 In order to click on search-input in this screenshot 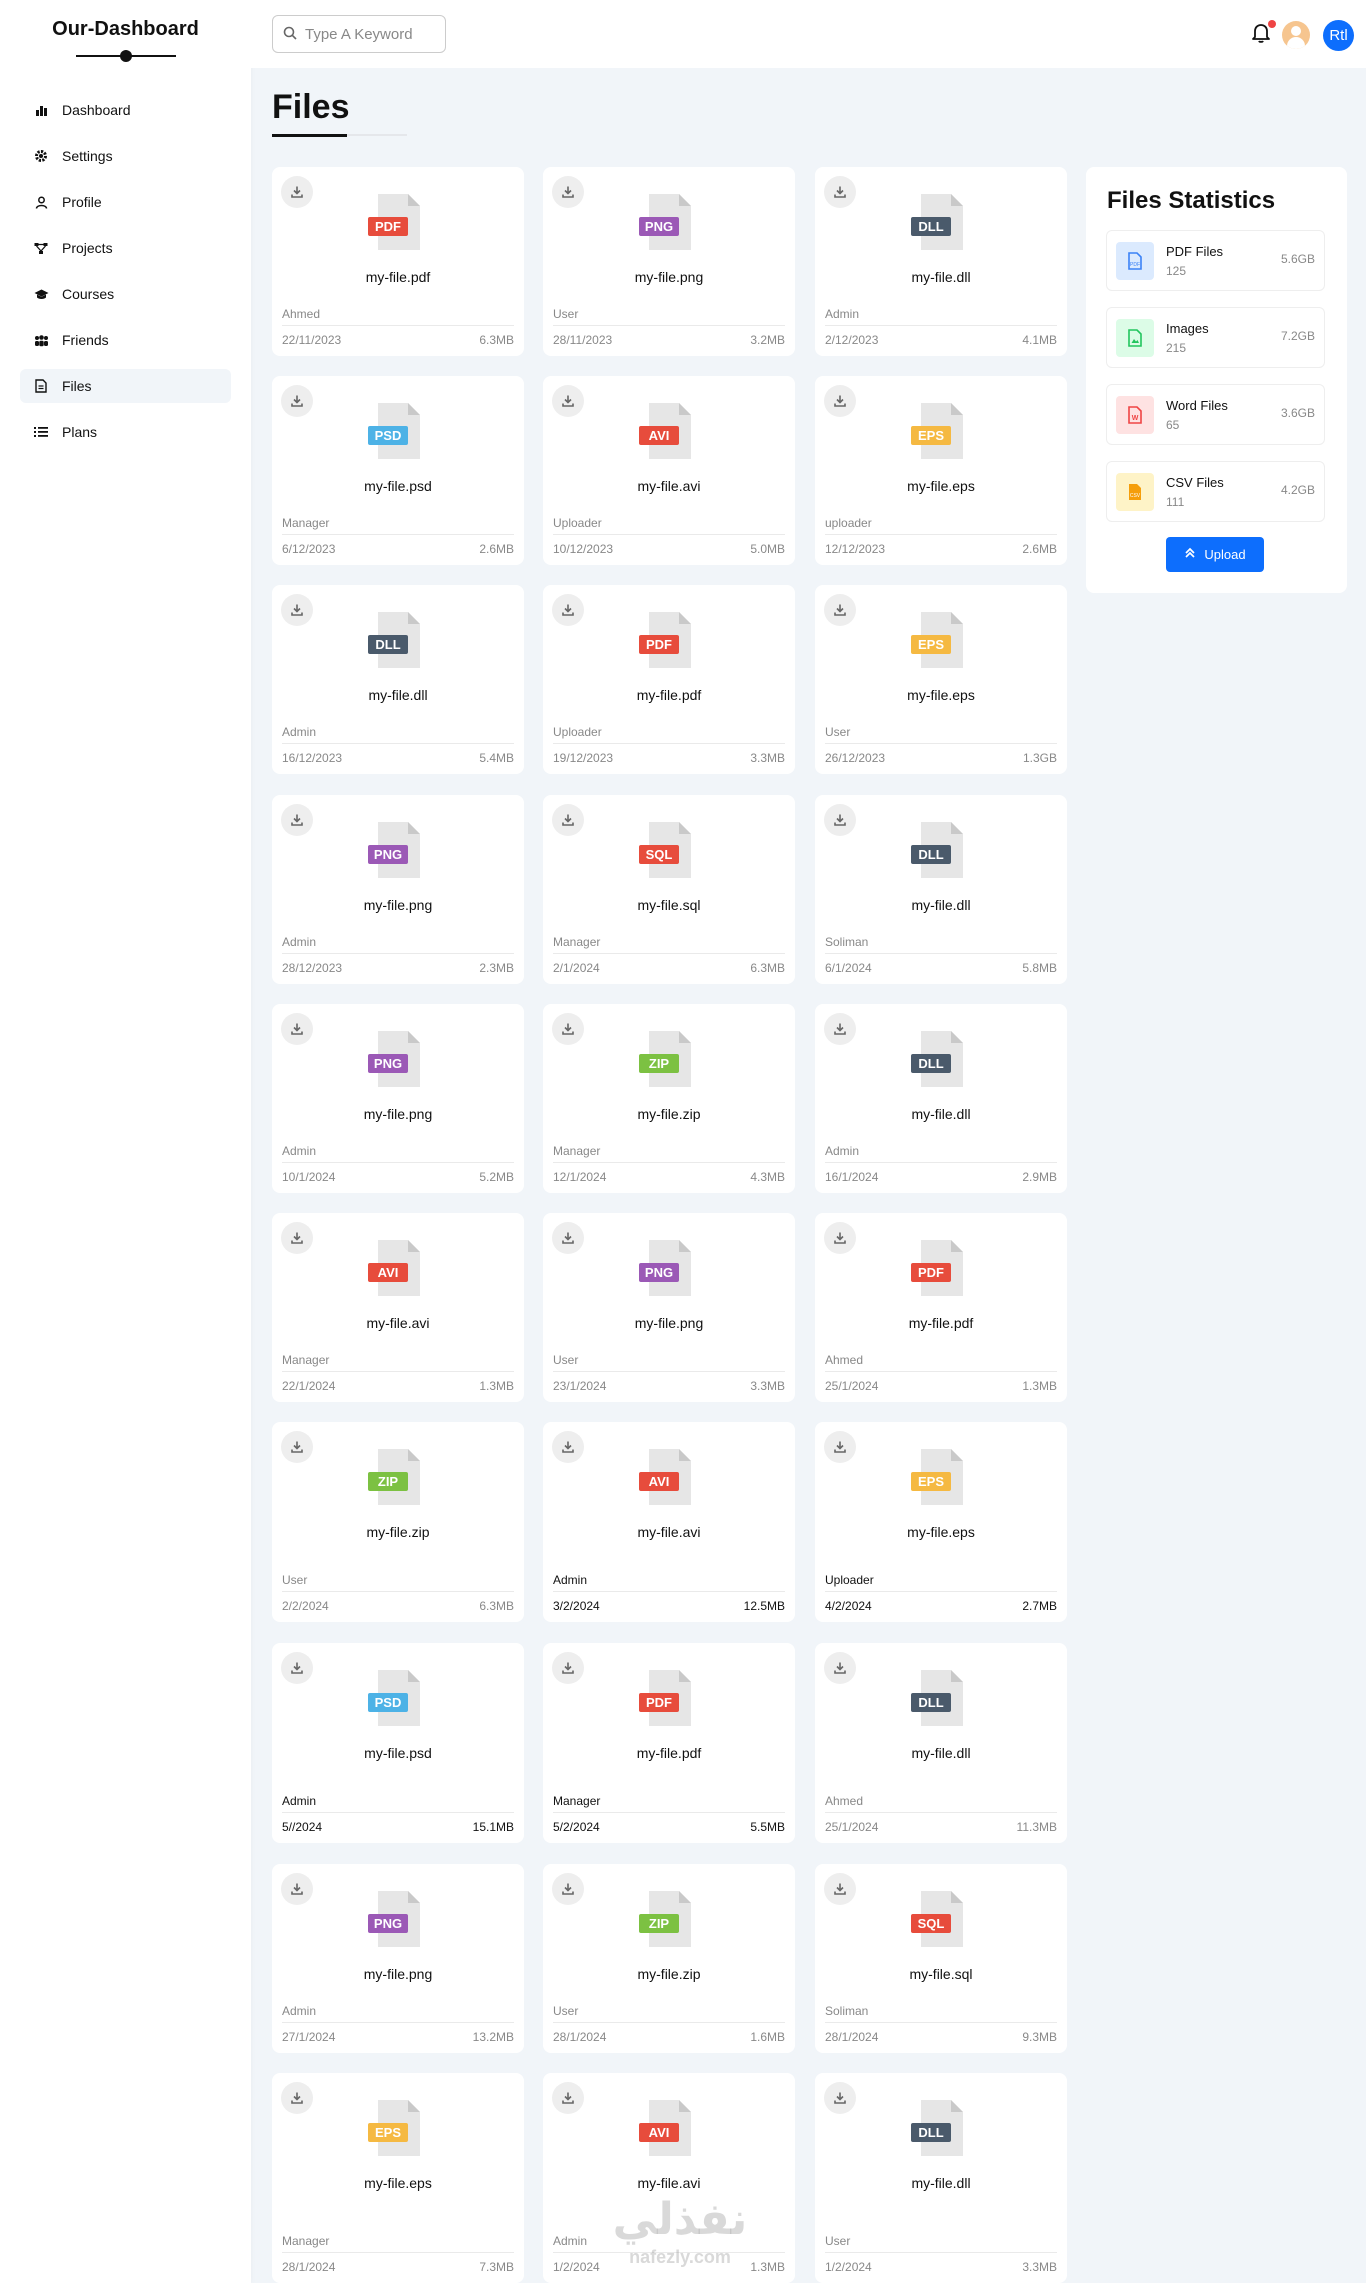, I will do `click(365, 34)`.